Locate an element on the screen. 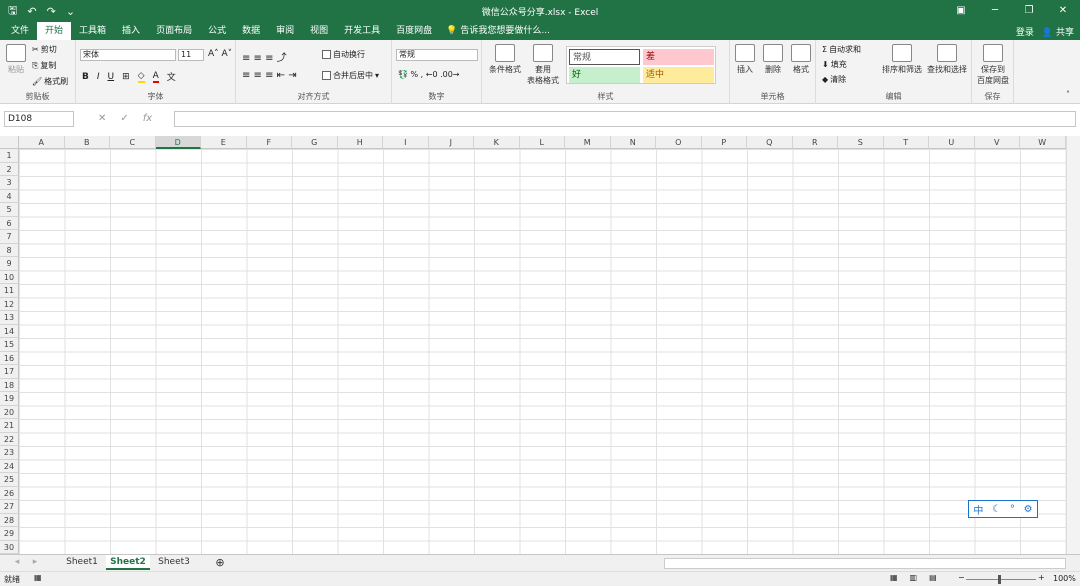 This screenshot has height=586, width=1080. ribbon-display-icon: ▣ is located at coordinates (961, 11).